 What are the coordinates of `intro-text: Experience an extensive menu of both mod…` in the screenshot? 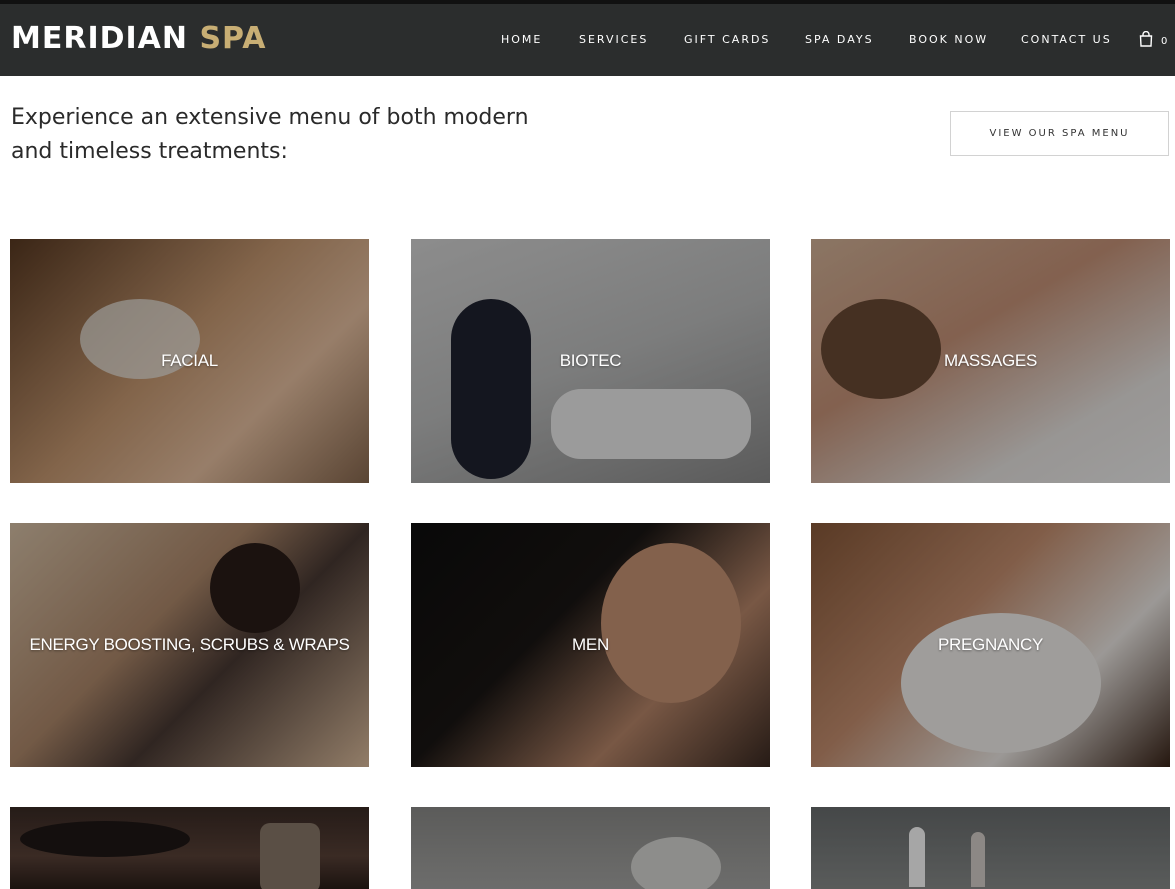 It's located at (270, 134).